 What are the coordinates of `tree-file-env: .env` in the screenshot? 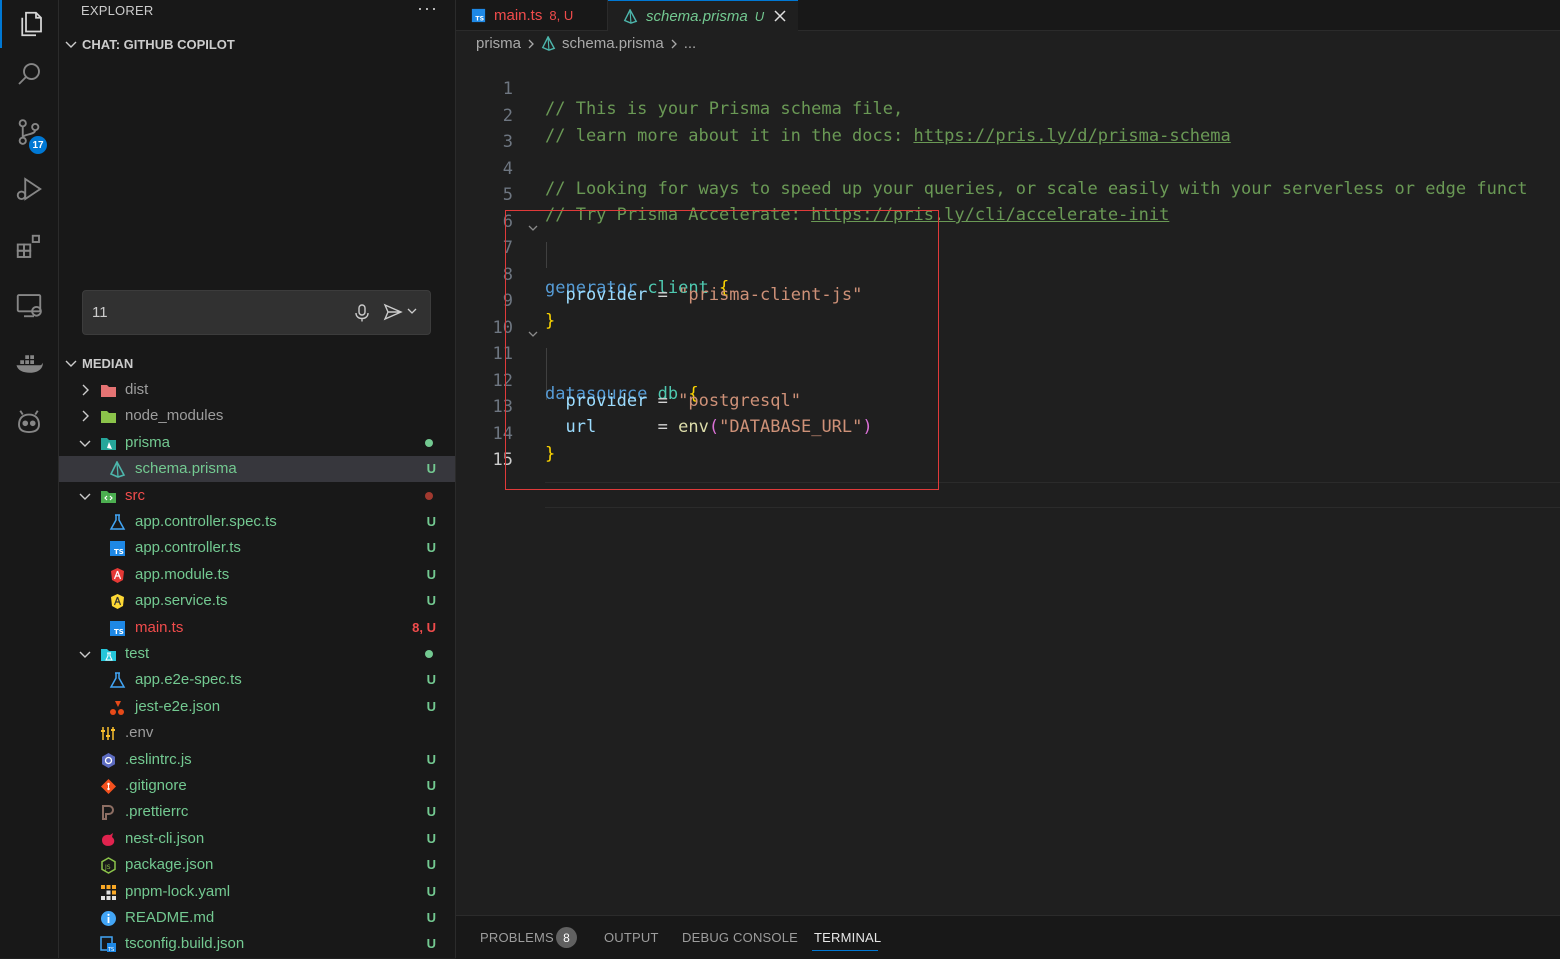 It's located at (257, 733).